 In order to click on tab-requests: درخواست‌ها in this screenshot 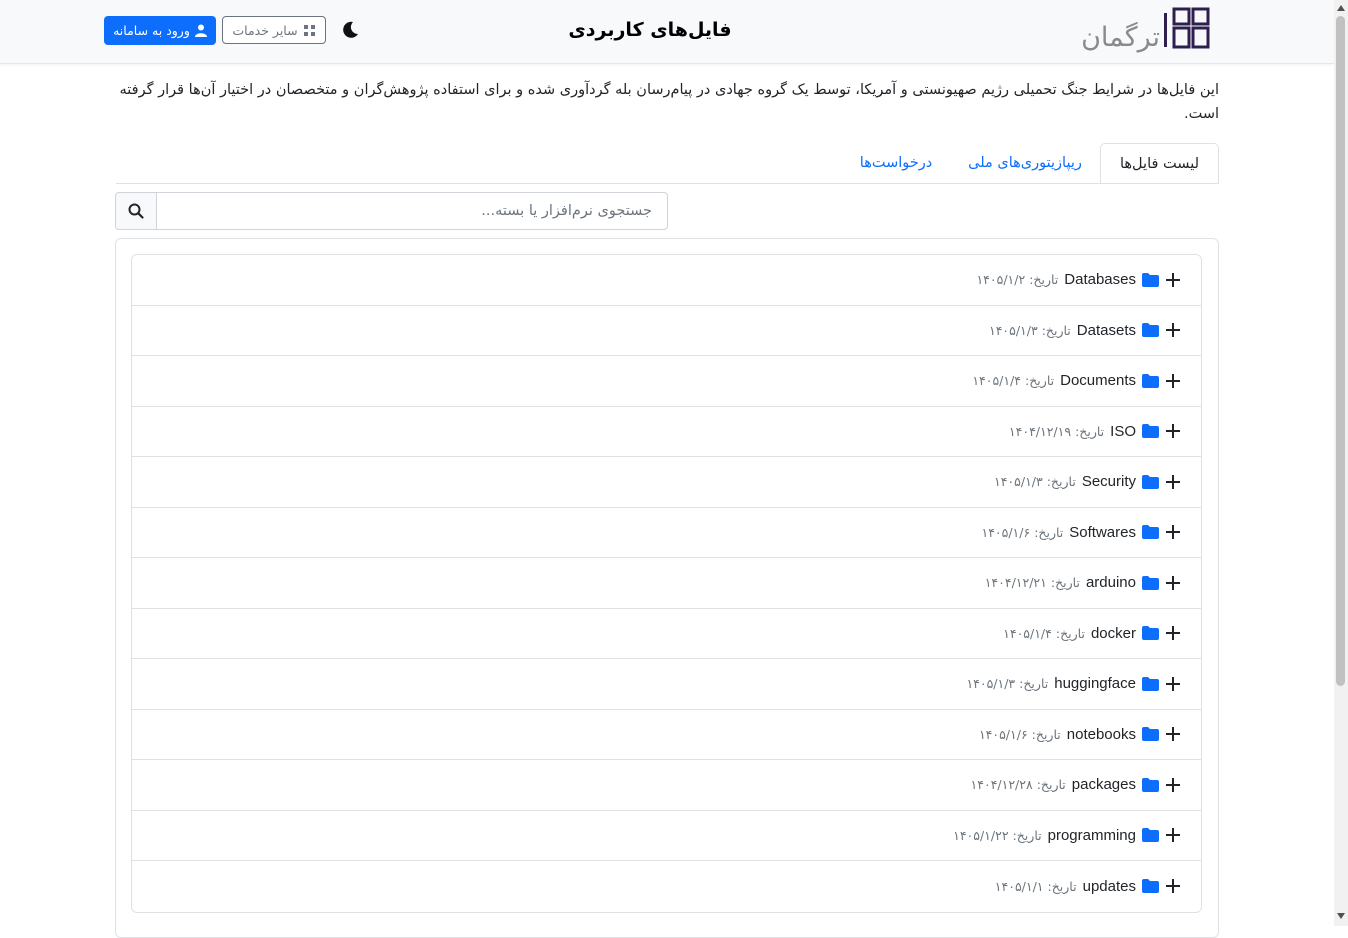, I will do `click(896, 163)`.